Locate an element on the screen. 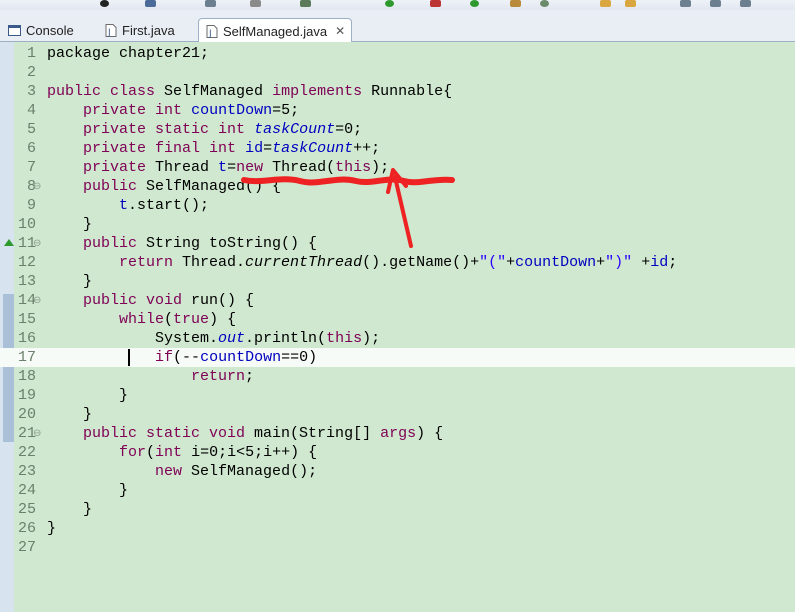 The image size is (795, 612). code-line: 14 ⊖ public void run() { is located at coordinates (397, 300).